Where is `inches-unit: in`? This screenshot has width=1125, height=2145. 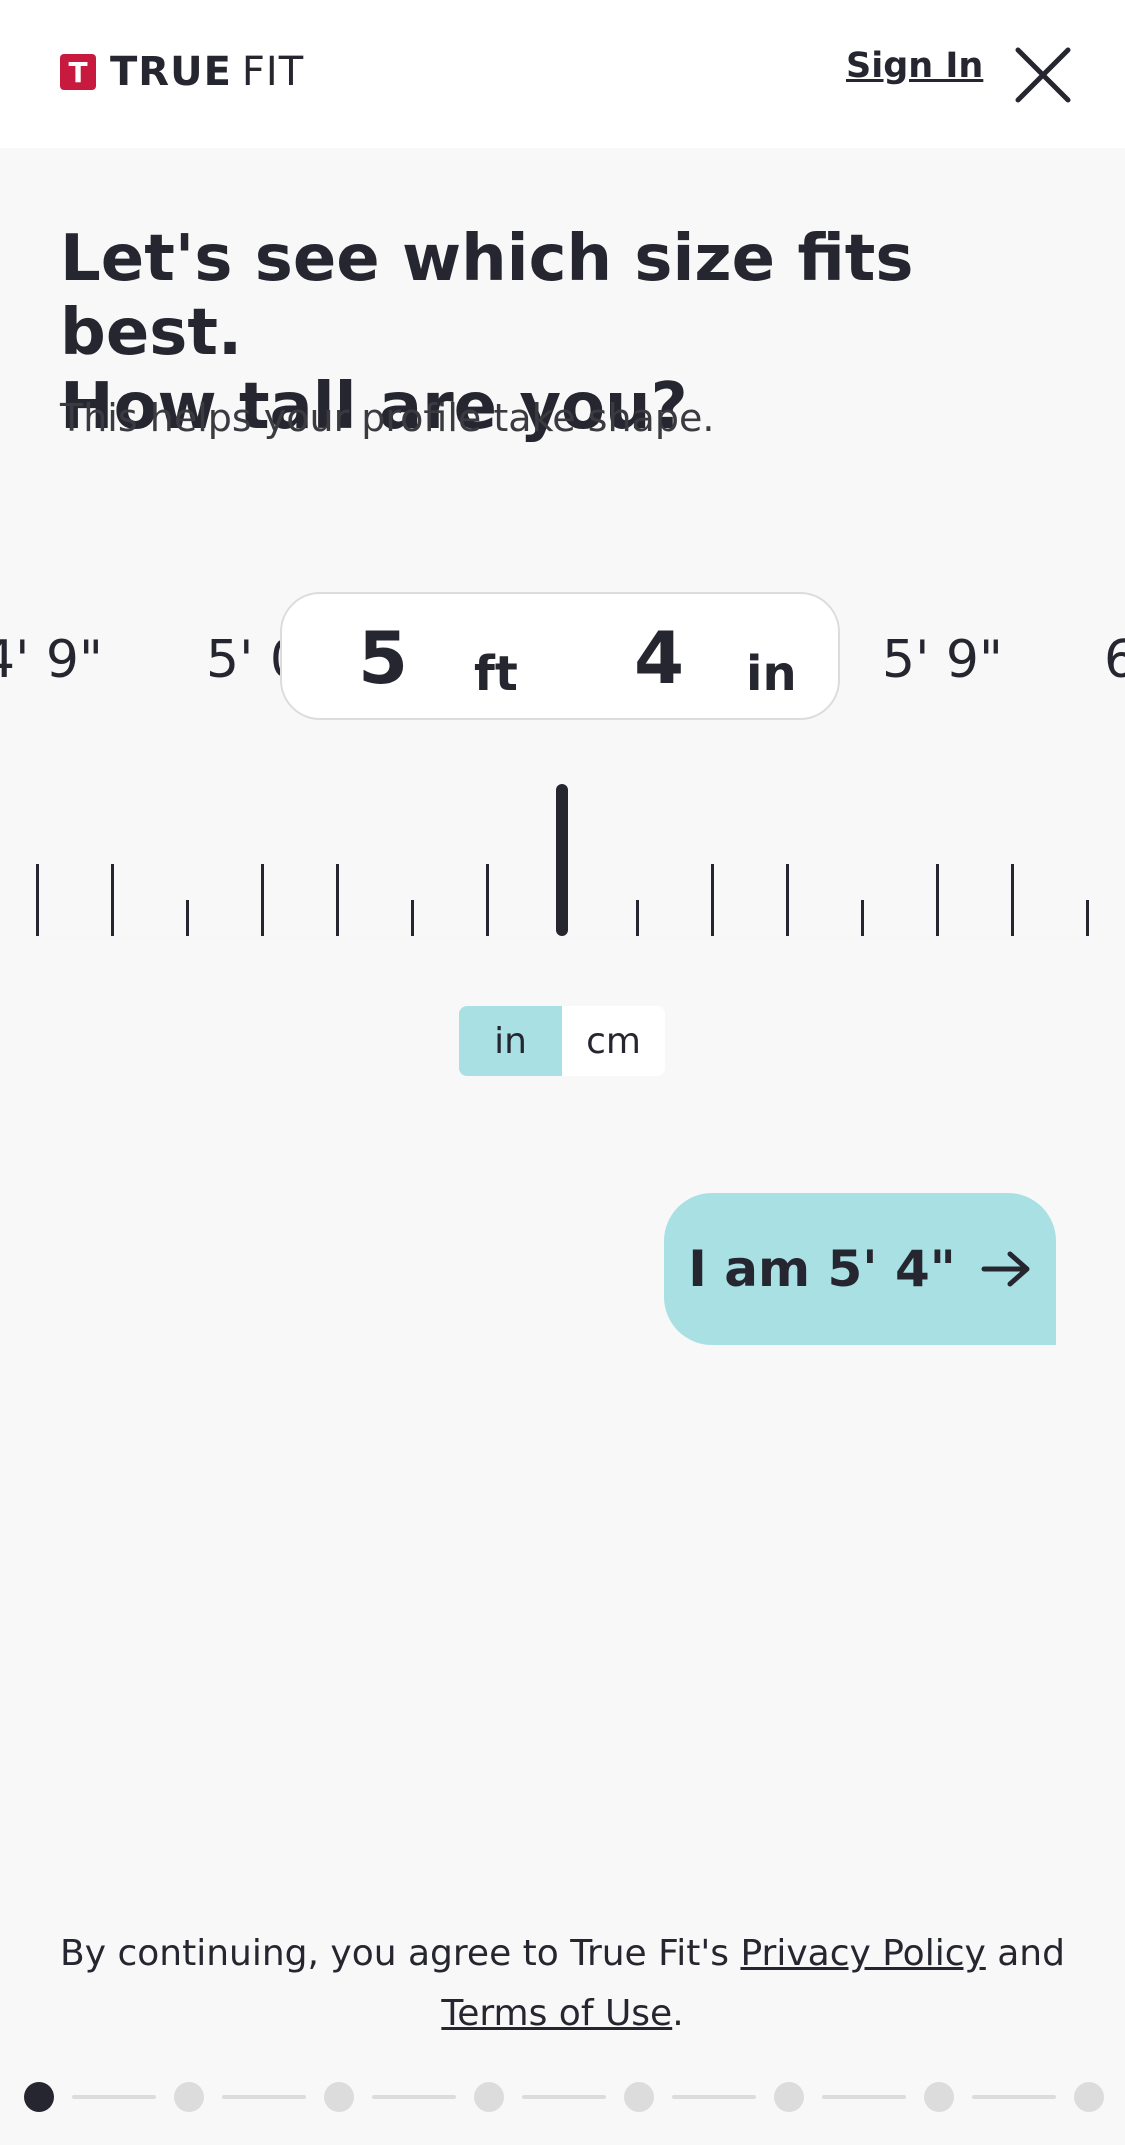 inches-unit: in is located at coordinates (771, 674).